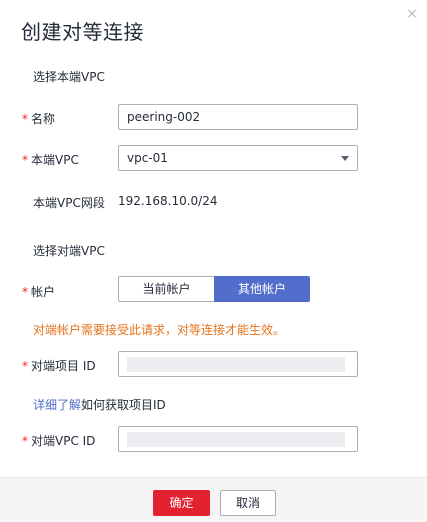 This screenshot has height=522, width=427. Describe the element at coordinates (262, 289) in the screenshot. I see `other-account-option: 其他帐户` at that location.